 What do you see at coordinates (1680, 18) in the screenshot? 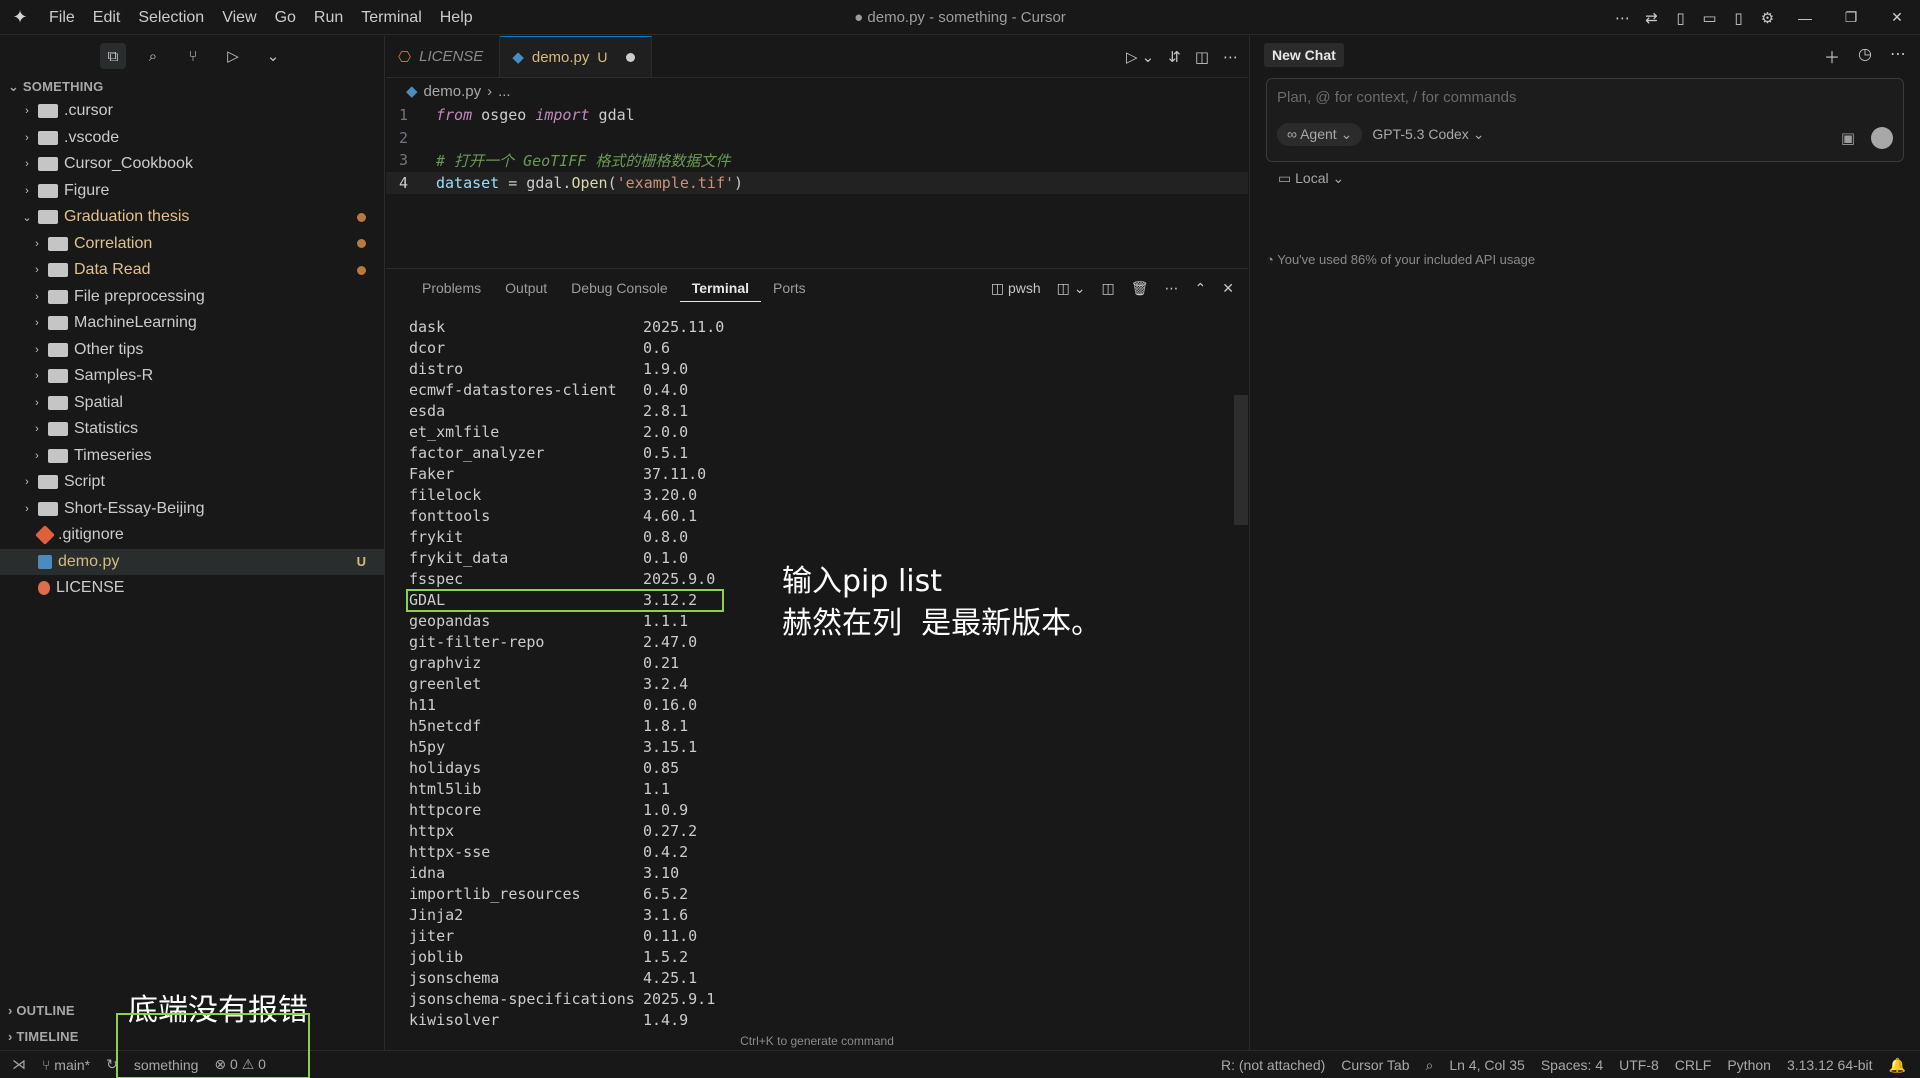
I see `toggle-sidebar-icon: ▯` at bounding box center [1680, 18].